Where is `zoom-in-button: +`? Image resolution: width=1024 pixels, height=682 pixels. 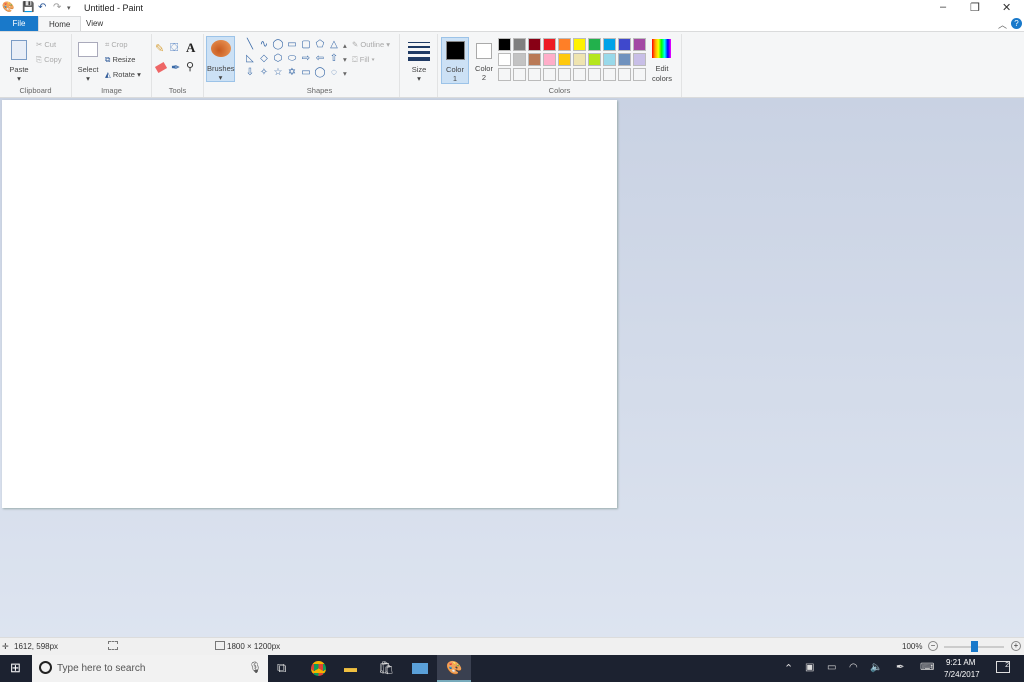 zoom-in-button: + is located at coordinates (1016, 646).